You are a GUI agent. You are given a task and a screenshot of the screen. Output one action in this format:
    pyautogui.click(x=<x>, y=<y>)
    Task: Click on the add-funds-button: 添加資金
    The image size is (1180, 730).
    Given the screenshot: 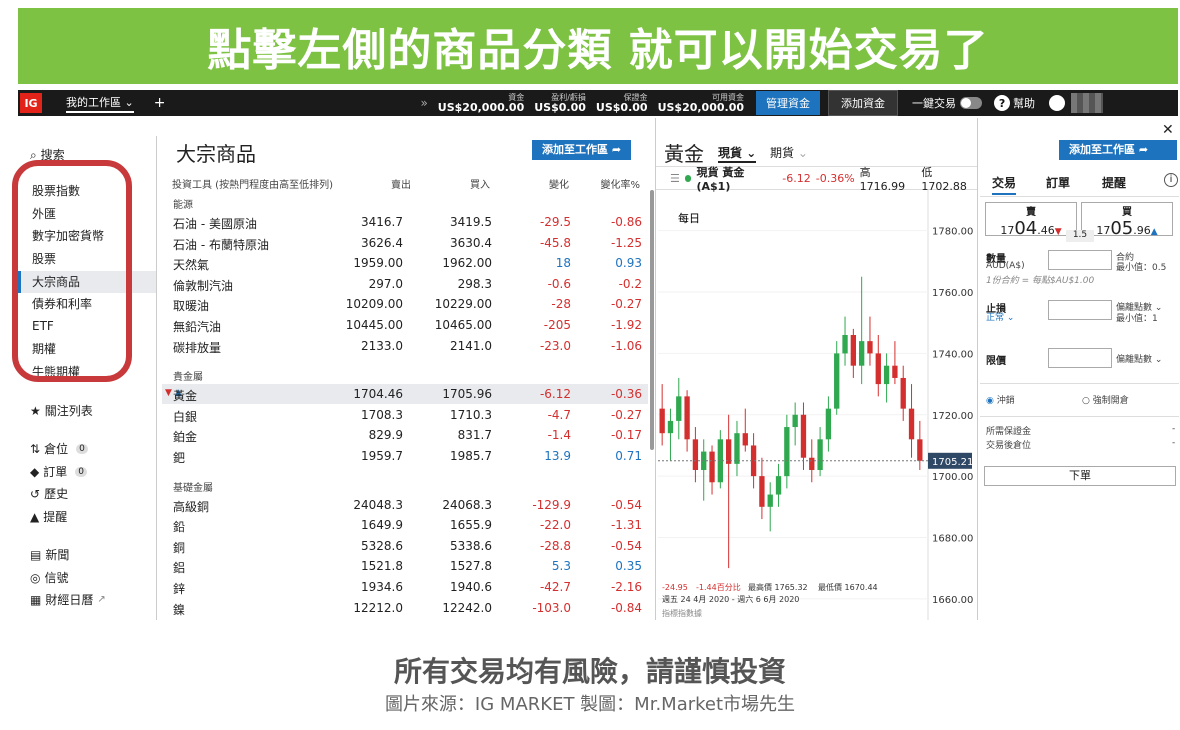 What is the action you would take?
    pyautogui.click(x=863, y=103)
    